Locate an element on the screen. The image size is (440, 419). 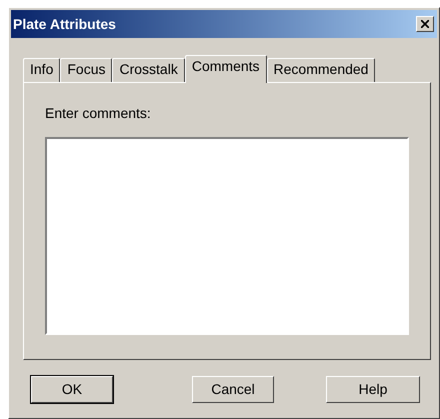
tab: Recommended is located at coordinates (321, 70).